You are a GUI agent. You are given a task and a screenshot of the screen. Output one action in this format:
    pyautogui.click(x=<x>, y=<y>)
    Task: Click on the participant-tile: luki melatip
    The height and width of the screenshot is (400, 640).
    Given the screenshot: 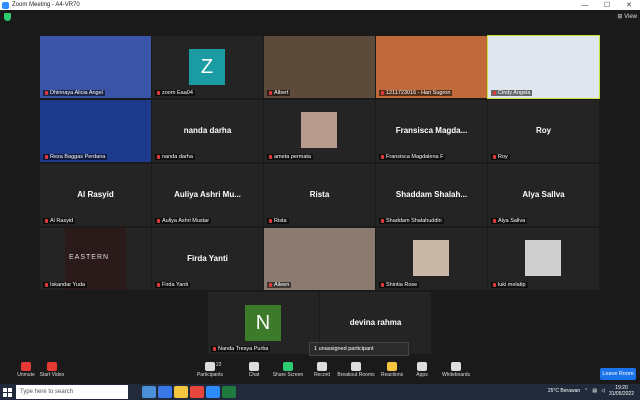 What is the action you would take?
    pyautogui.click(x=543, y=259)
    